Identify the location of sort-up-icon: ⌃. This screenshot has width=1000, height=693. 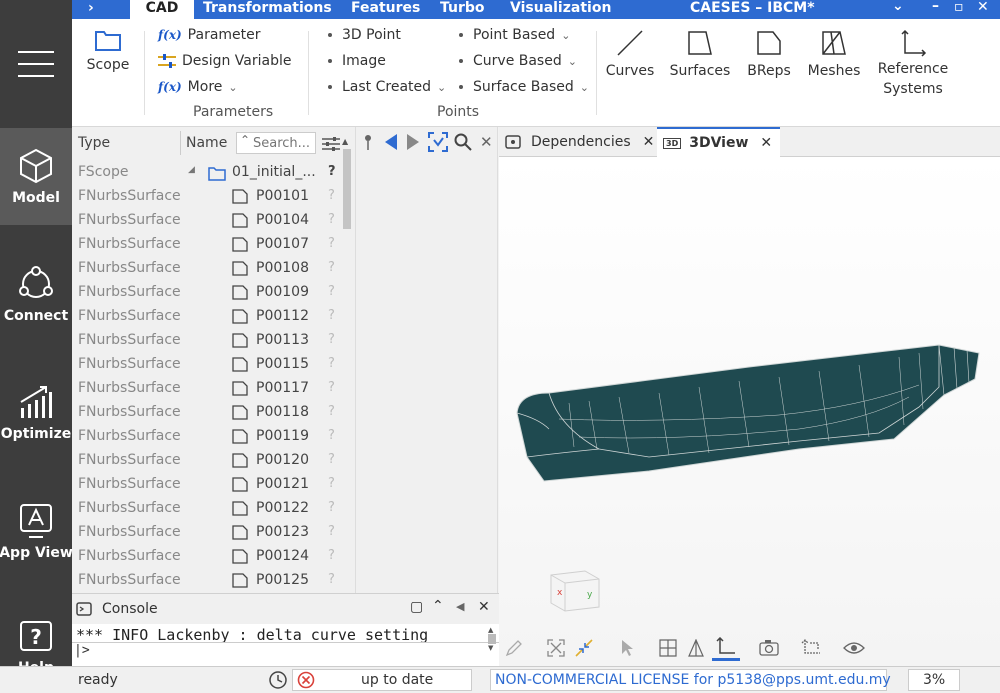
(245, 140).